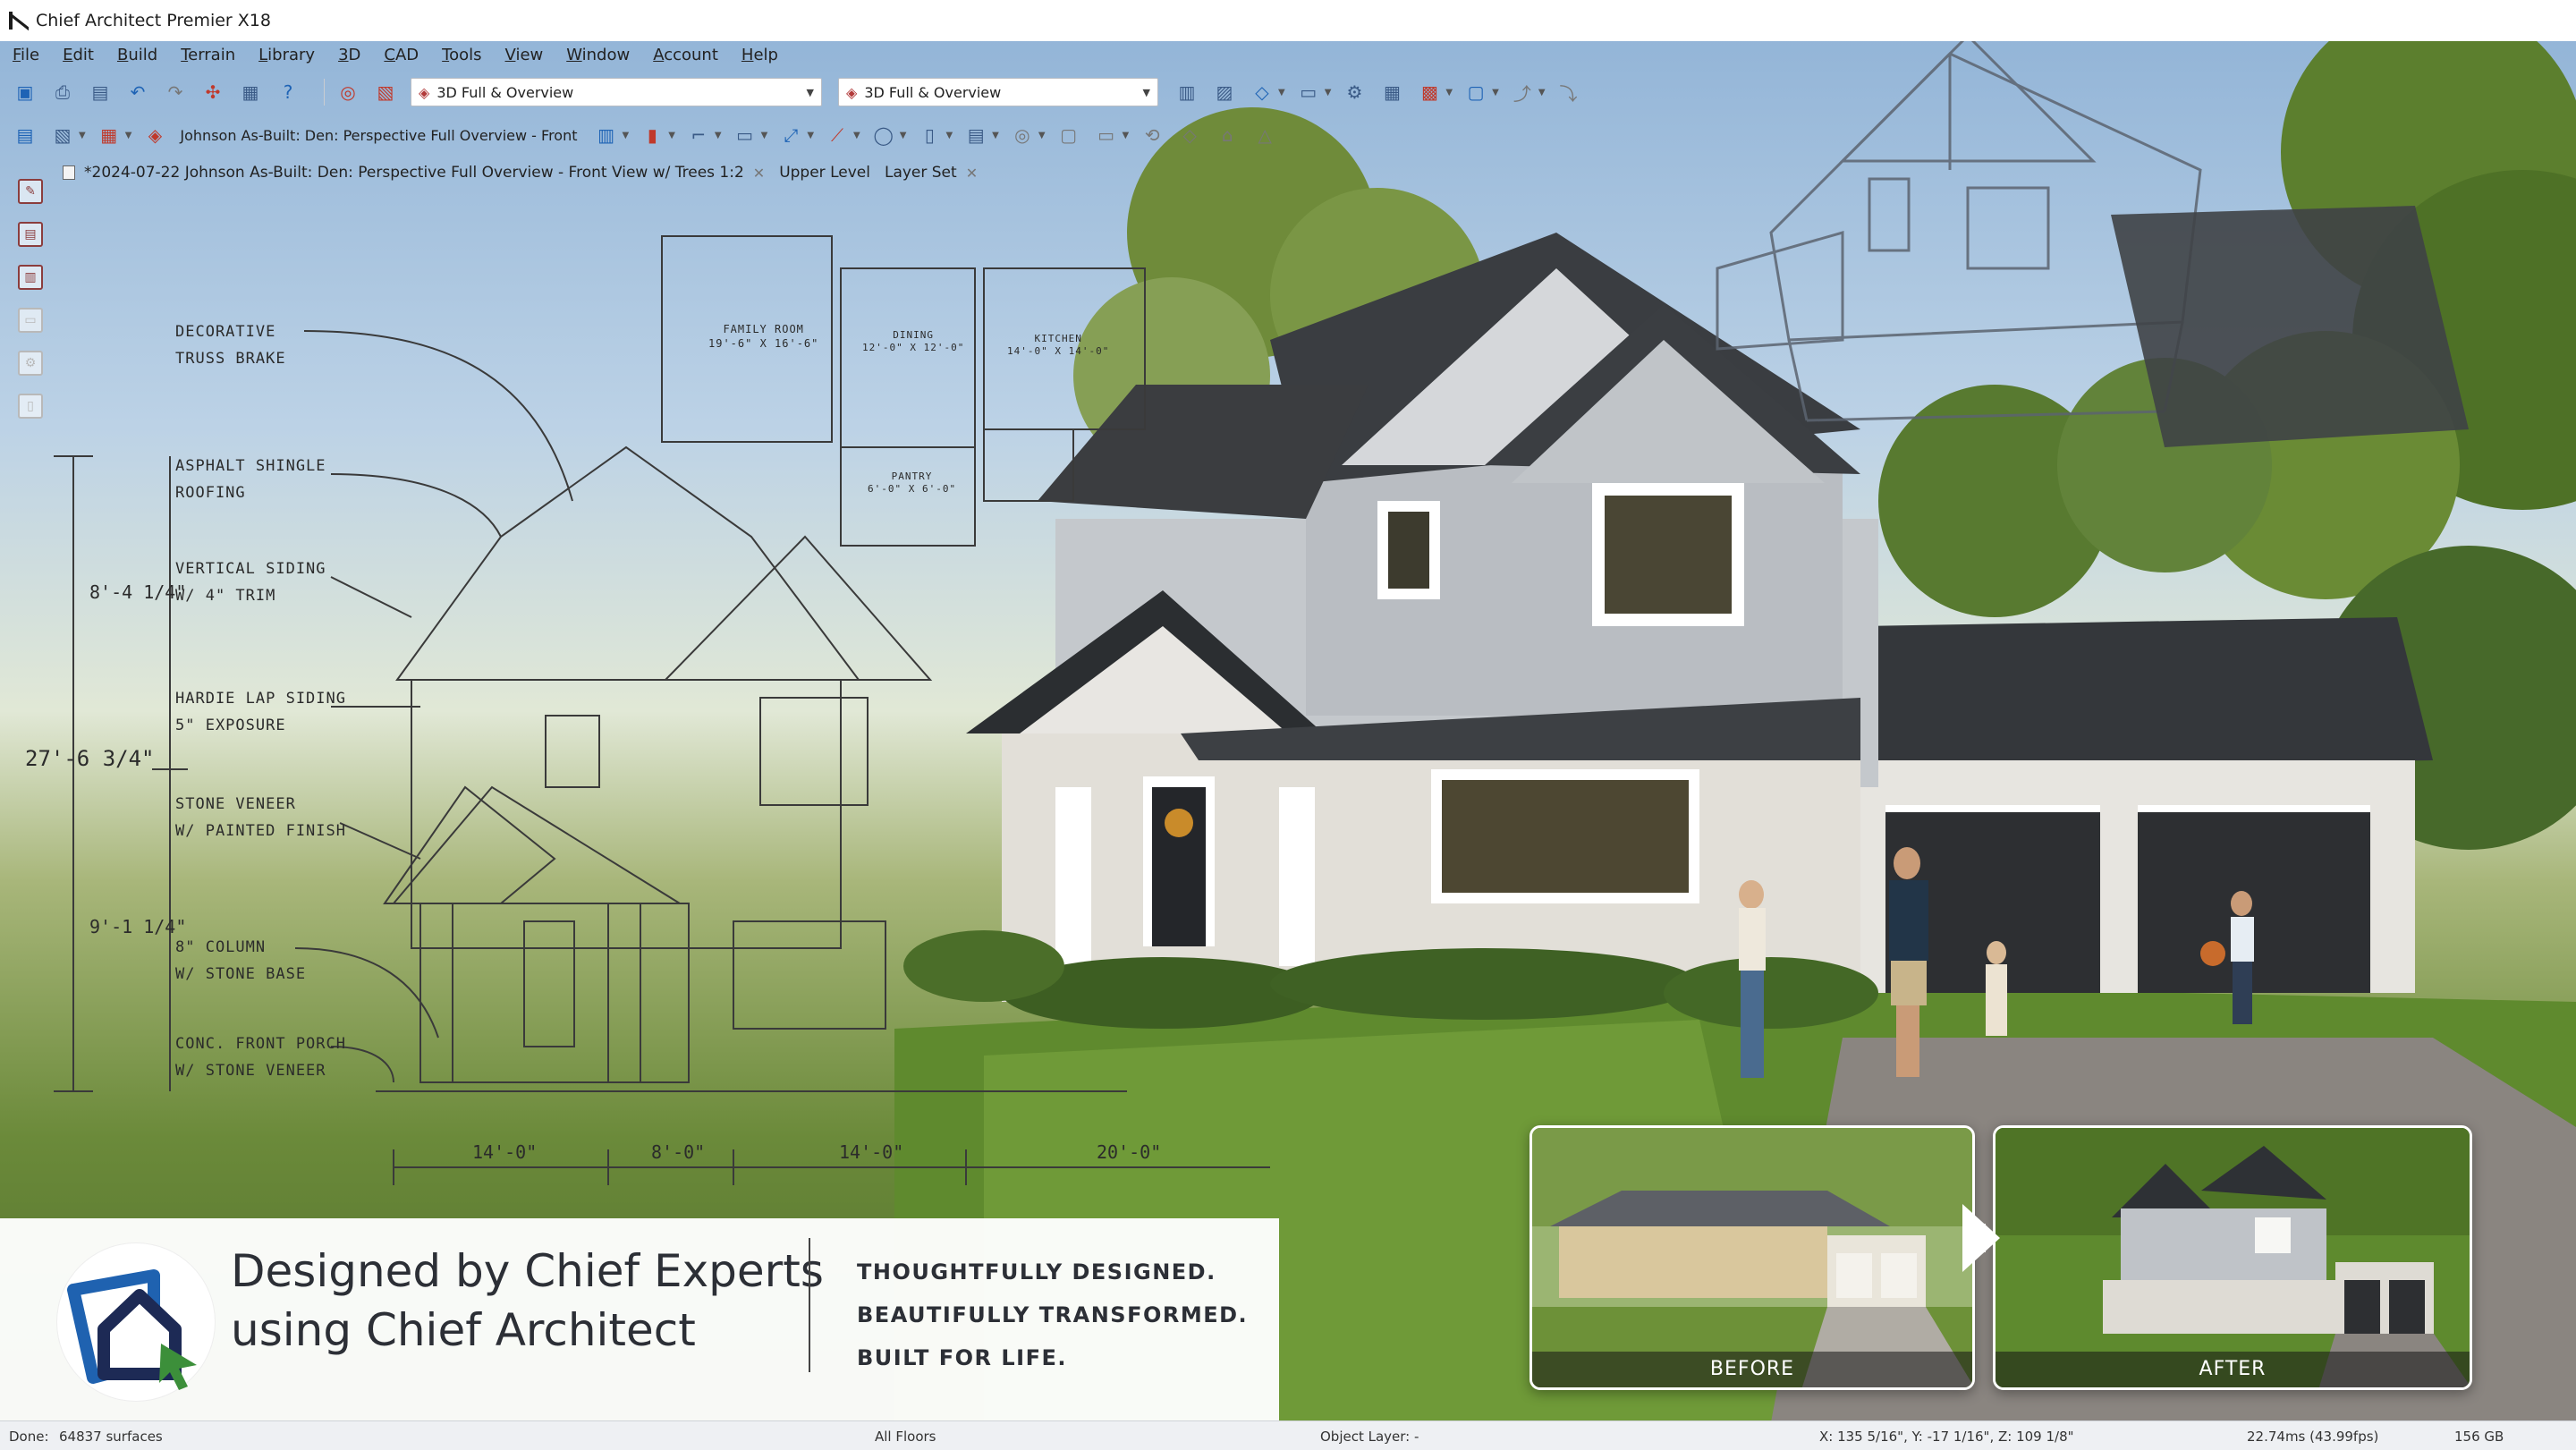  I want to click on tab-upper-level: Upper Level, so click(824, 173).